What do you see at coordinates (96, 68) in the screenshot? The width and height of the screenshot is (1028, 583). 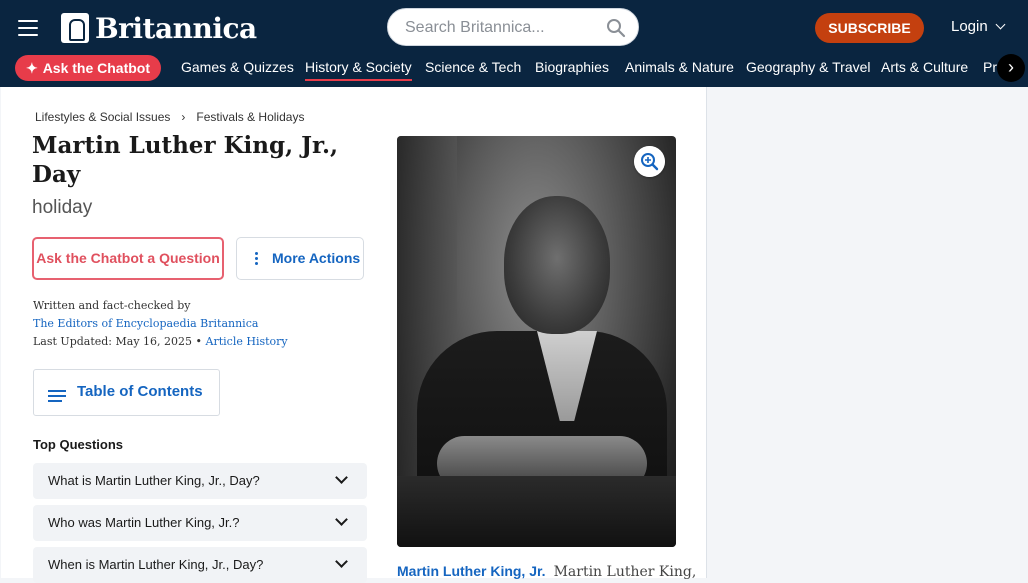 I see `ask-chatbot-label: Ask the Chatbot` at bounding box center [96, 68].